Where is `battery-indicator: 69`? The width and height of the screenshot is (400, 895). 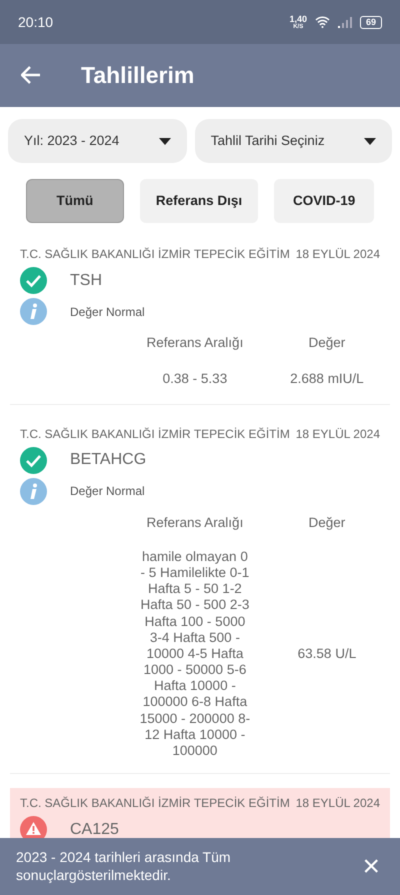 battery-indicator: 69 is located at coordinates (371, 22).